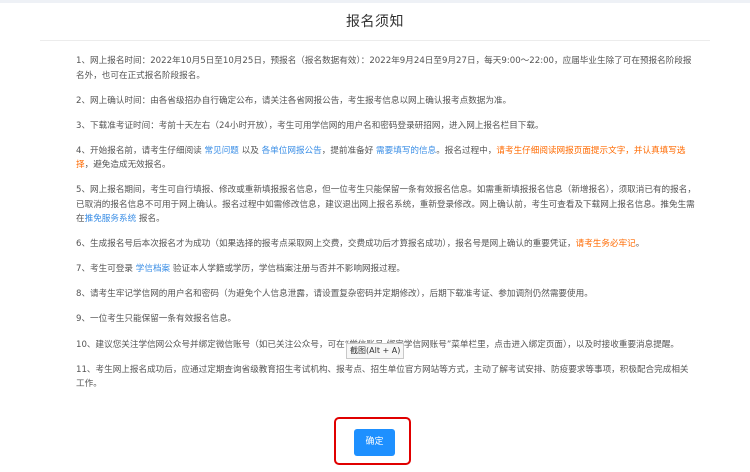 The width and height of the screenshot is (750, 472). What do you see at coordinates (375, 1) in the screenshot?
I see `top-band` at bounding box center [375, 1].